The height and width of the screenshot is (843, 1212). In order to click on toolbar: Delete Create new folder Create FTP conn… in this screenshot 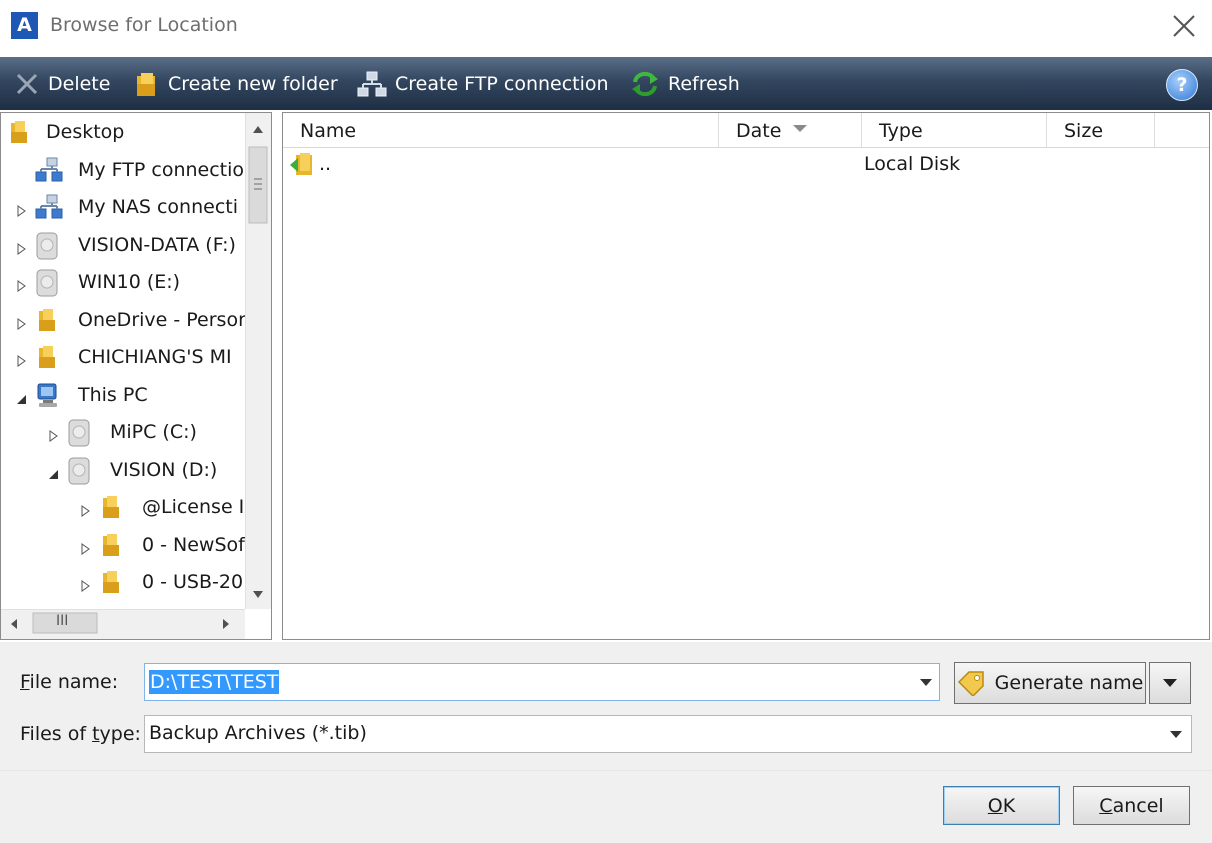, I will do `click(606, 83)`.